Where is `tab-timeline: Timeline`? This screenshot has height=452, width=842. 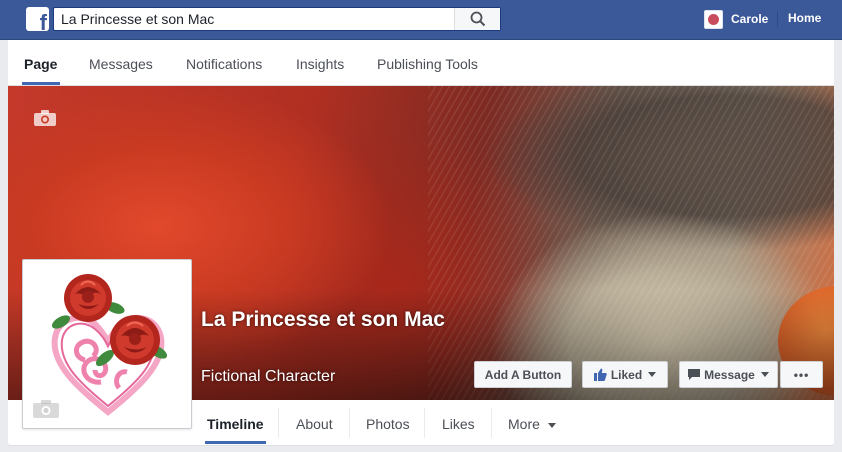
tab-timeline: Timeline is located at coordinates (235, 424).